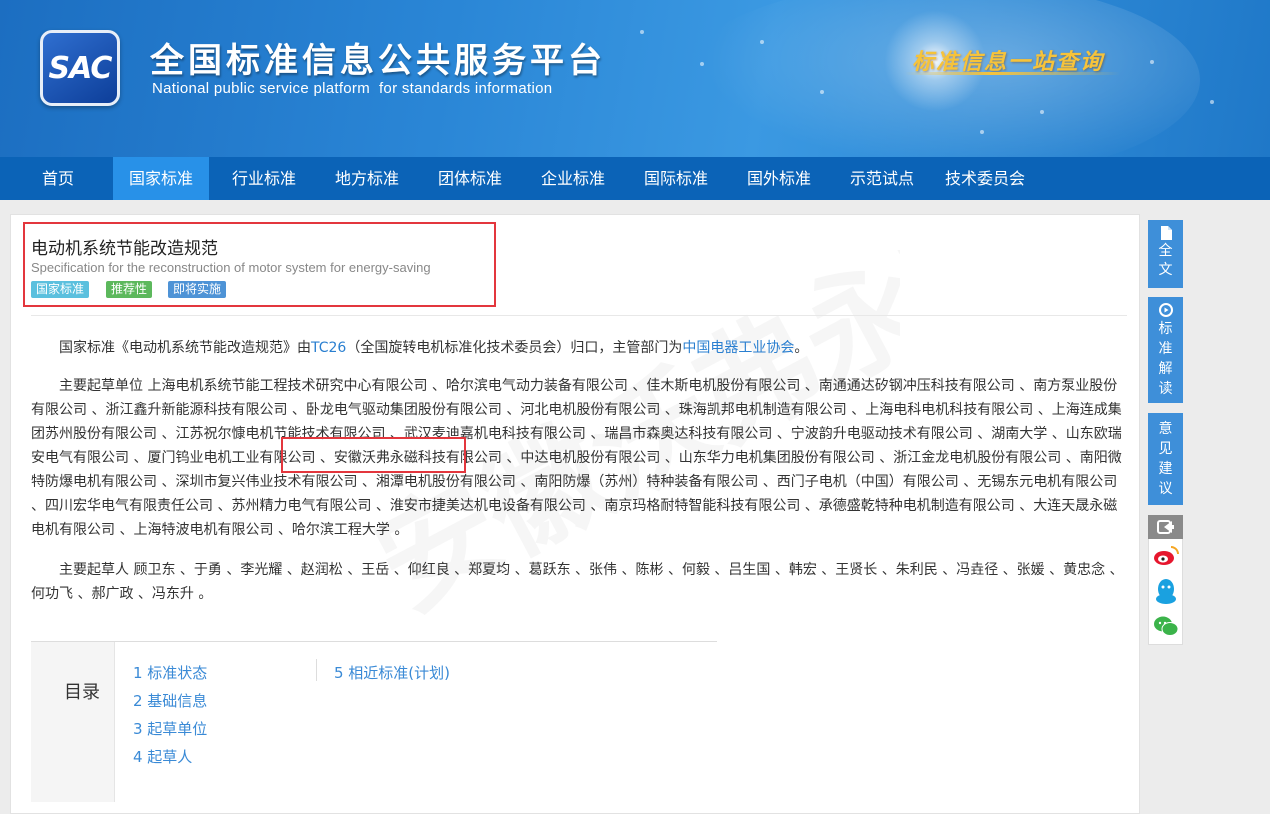 The image size is (1270, 814). I want to click on toc-separator, so click(316, 670).